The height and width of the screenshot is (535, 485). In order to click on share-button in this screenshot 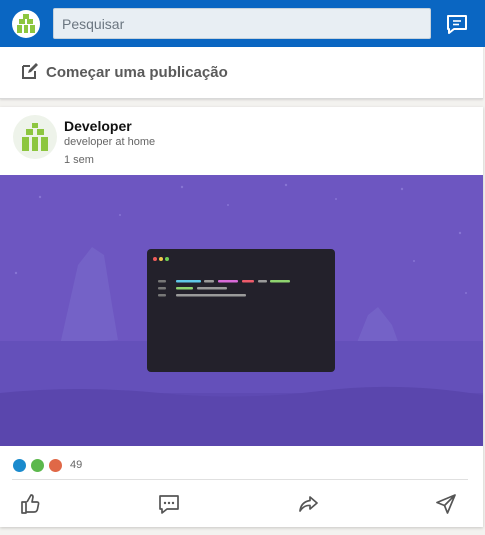, I will do `click(308, 504)`.